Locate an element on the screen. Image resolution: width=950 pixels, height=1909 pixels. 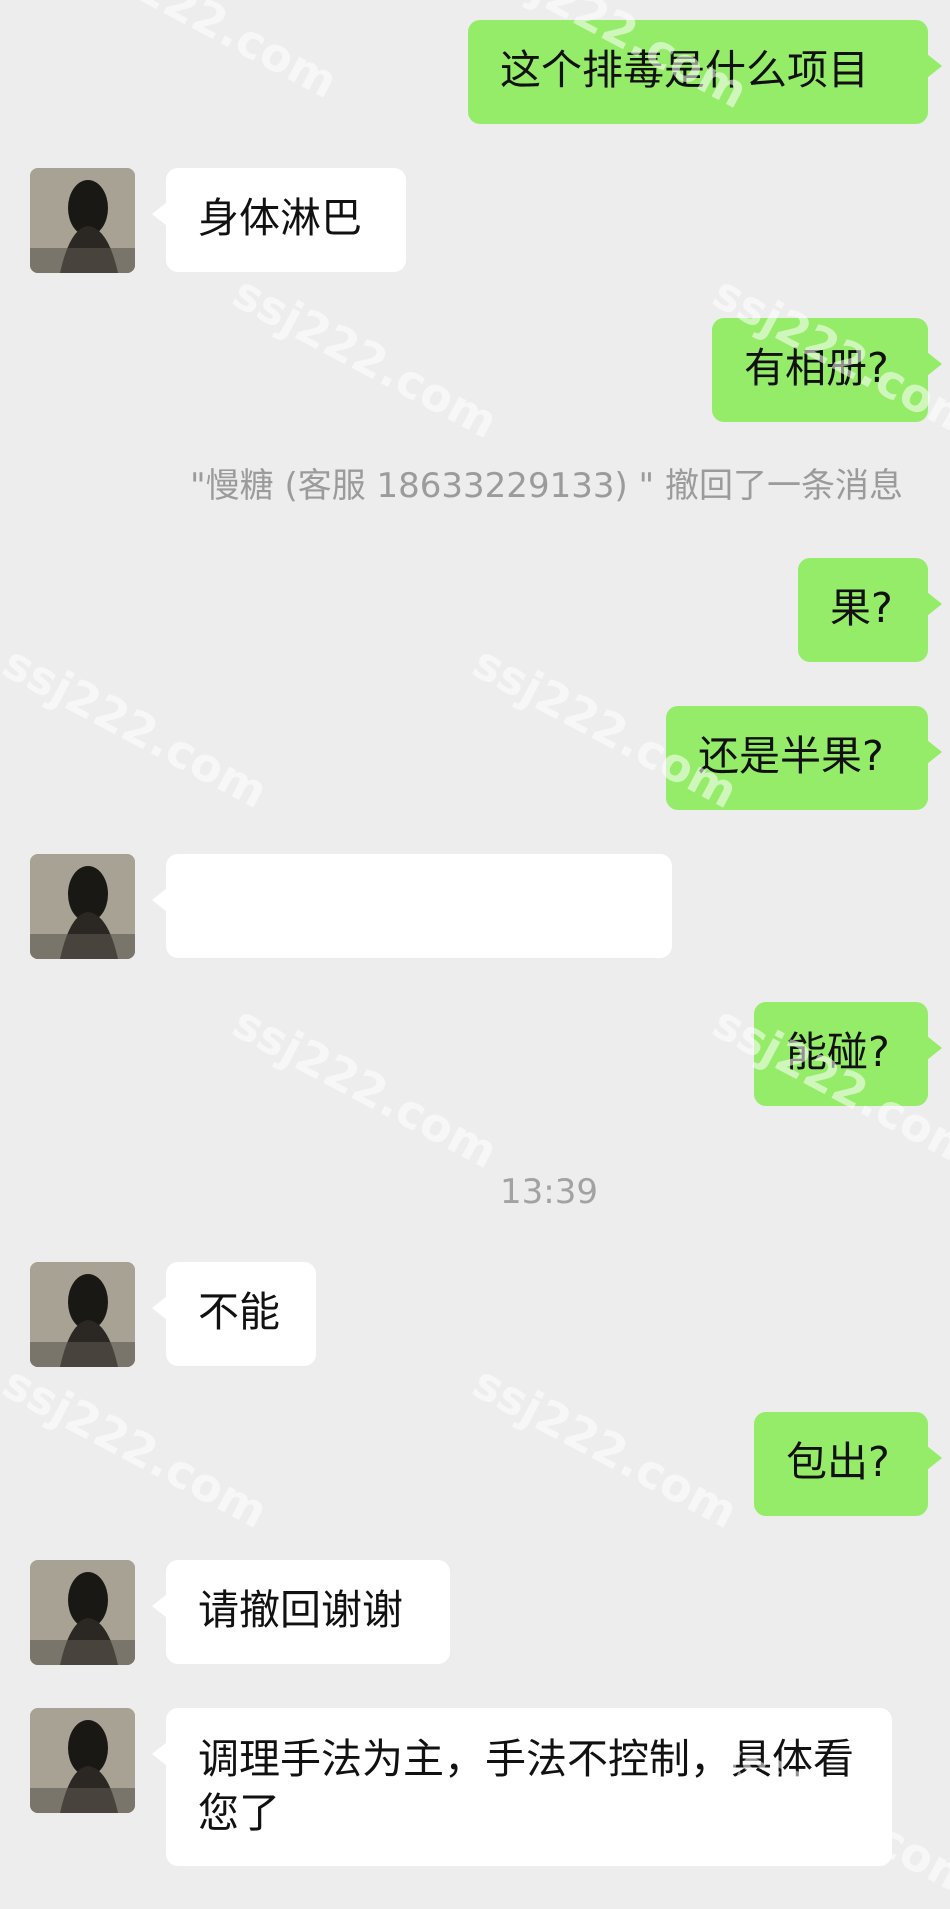
message-bubble-outgoing: 果? is located at coordinates (870, 610).